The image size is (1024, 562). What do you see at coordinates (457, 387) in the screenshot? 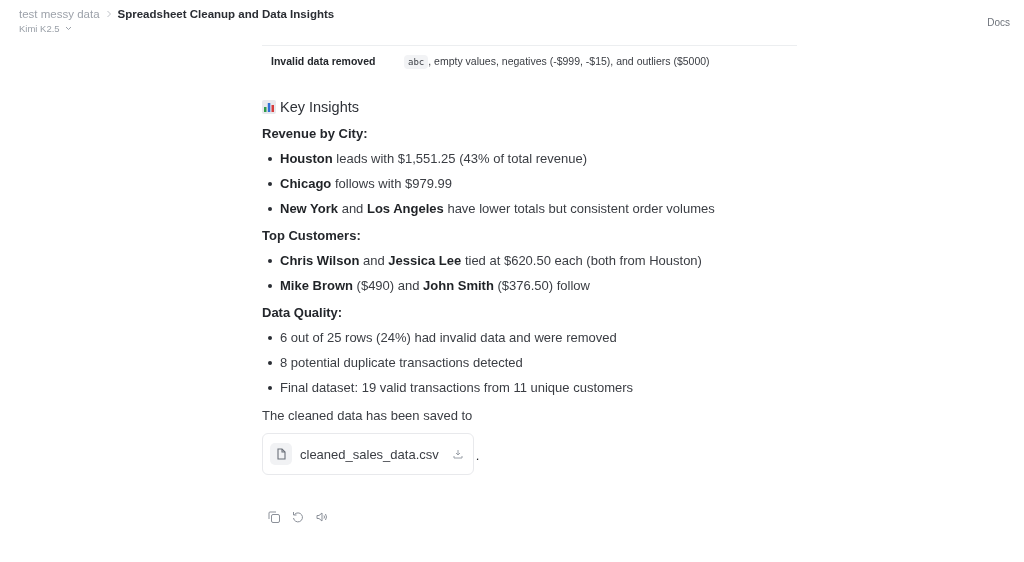
I see `list-item-text: Final dataset: 19 valid transactions from 11 unique customers` at bounding box center [457, 387].